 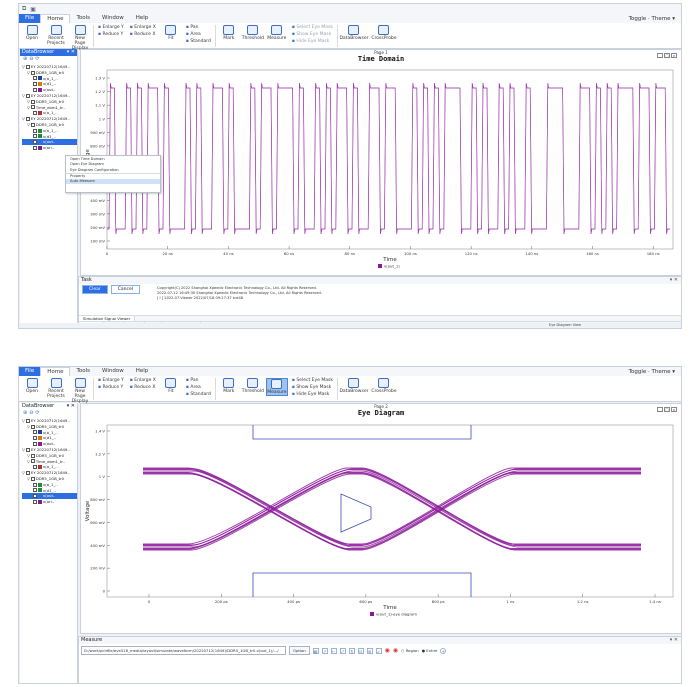 I want to click on refresh-icon: ⟳, so click(x=38, y=59).